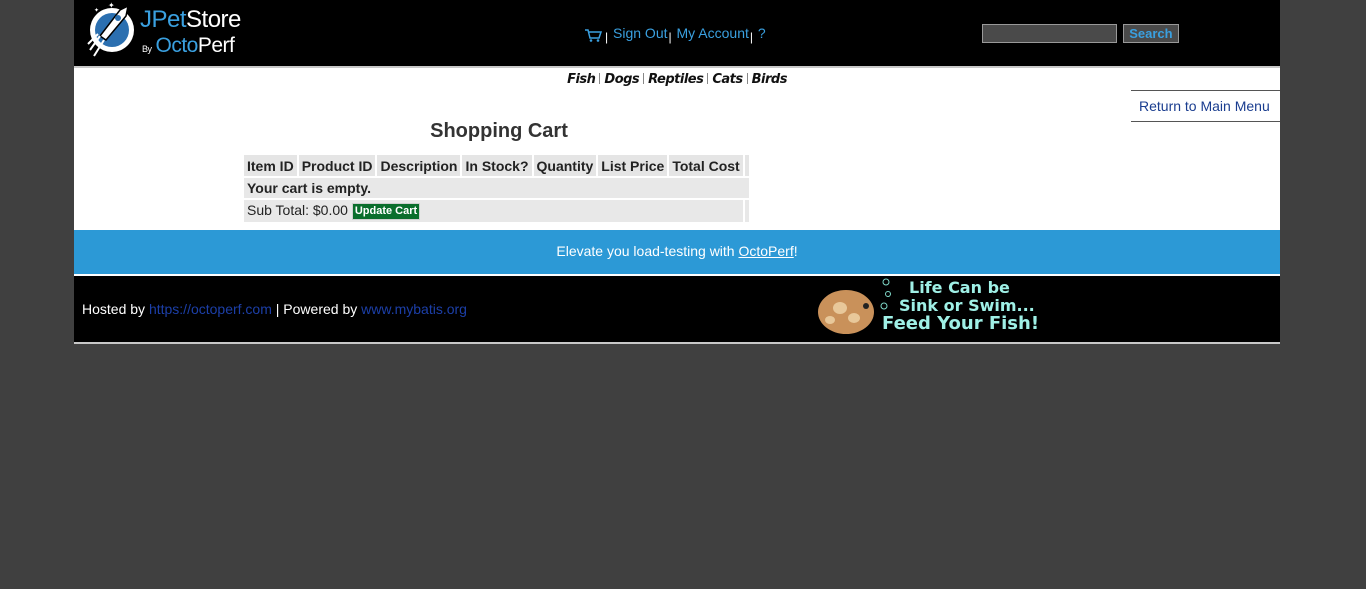 The width and height of the screenshot is (1366, 589). Describe the element at coordinates (565, 165) in the screenshot. I see `column-header: Quantity` at that location.